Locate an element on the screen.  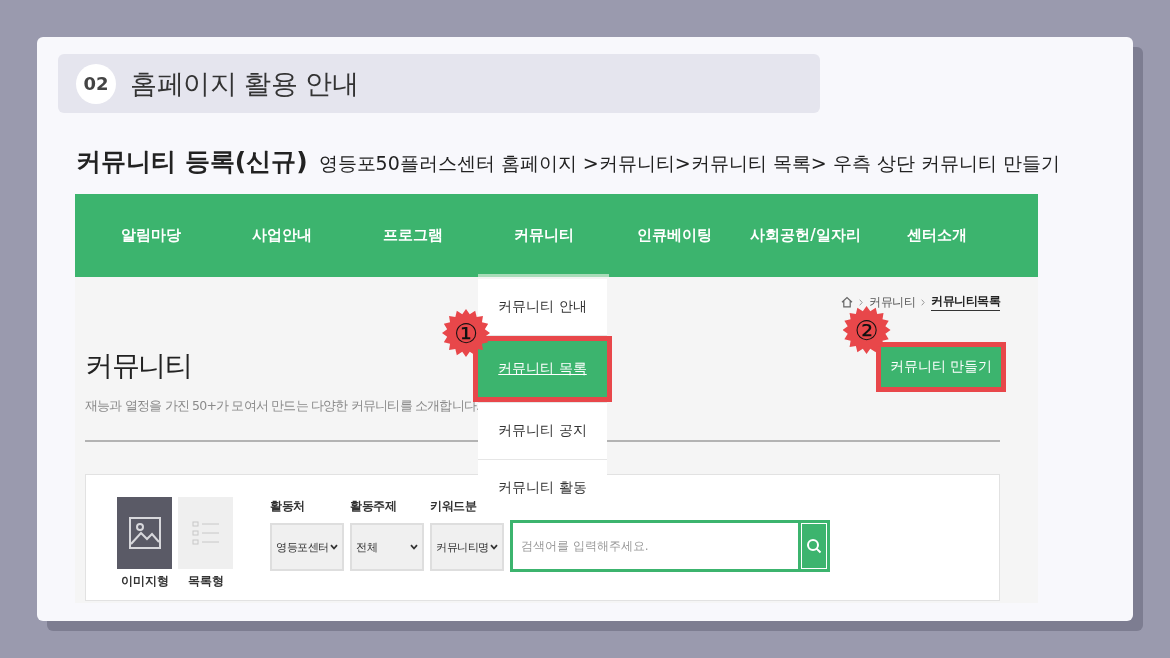
view-mode-label: 이미지형 is located at coordinates (144, 581).